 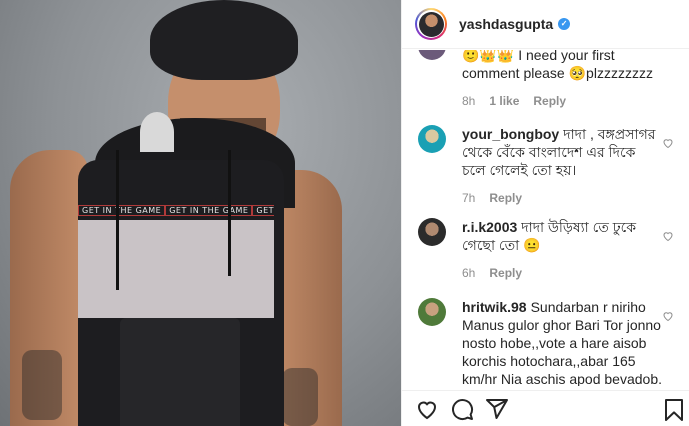 I want to click on comment-meta: 7h Reply, so click(x=562, y=198).